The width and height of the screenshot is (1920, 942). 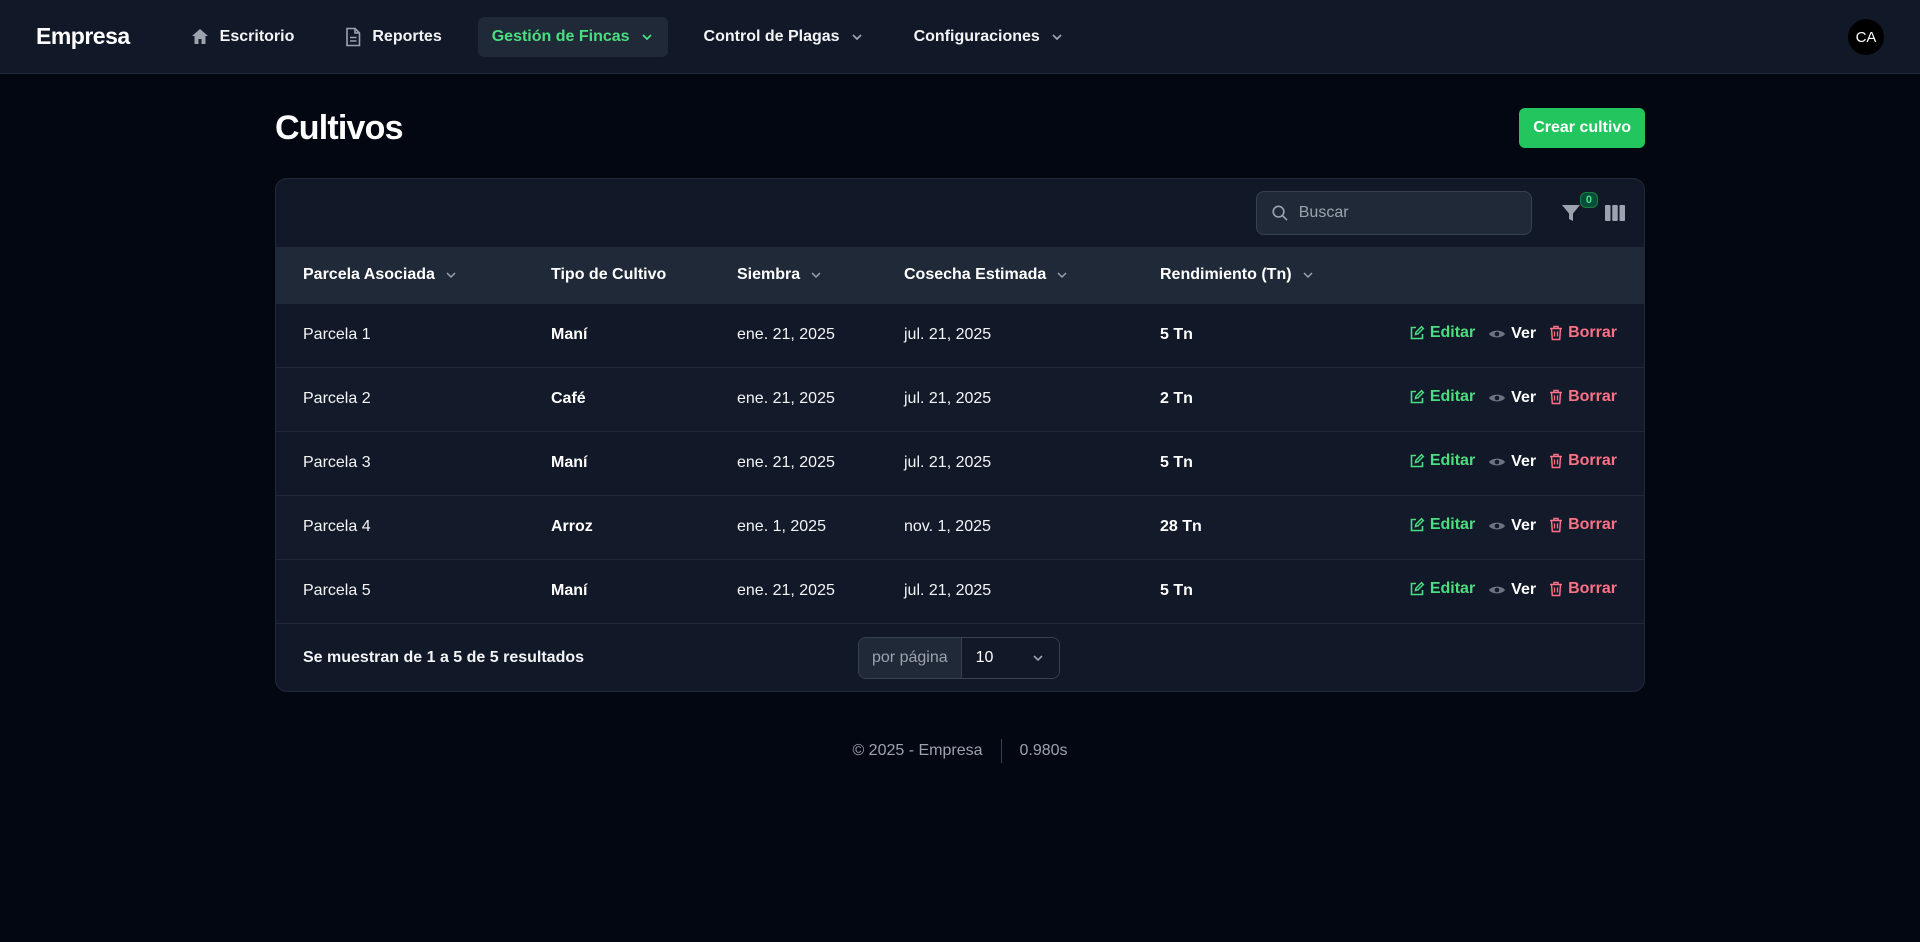 I want to click on filter-icon, so click(x=1571, y=213).